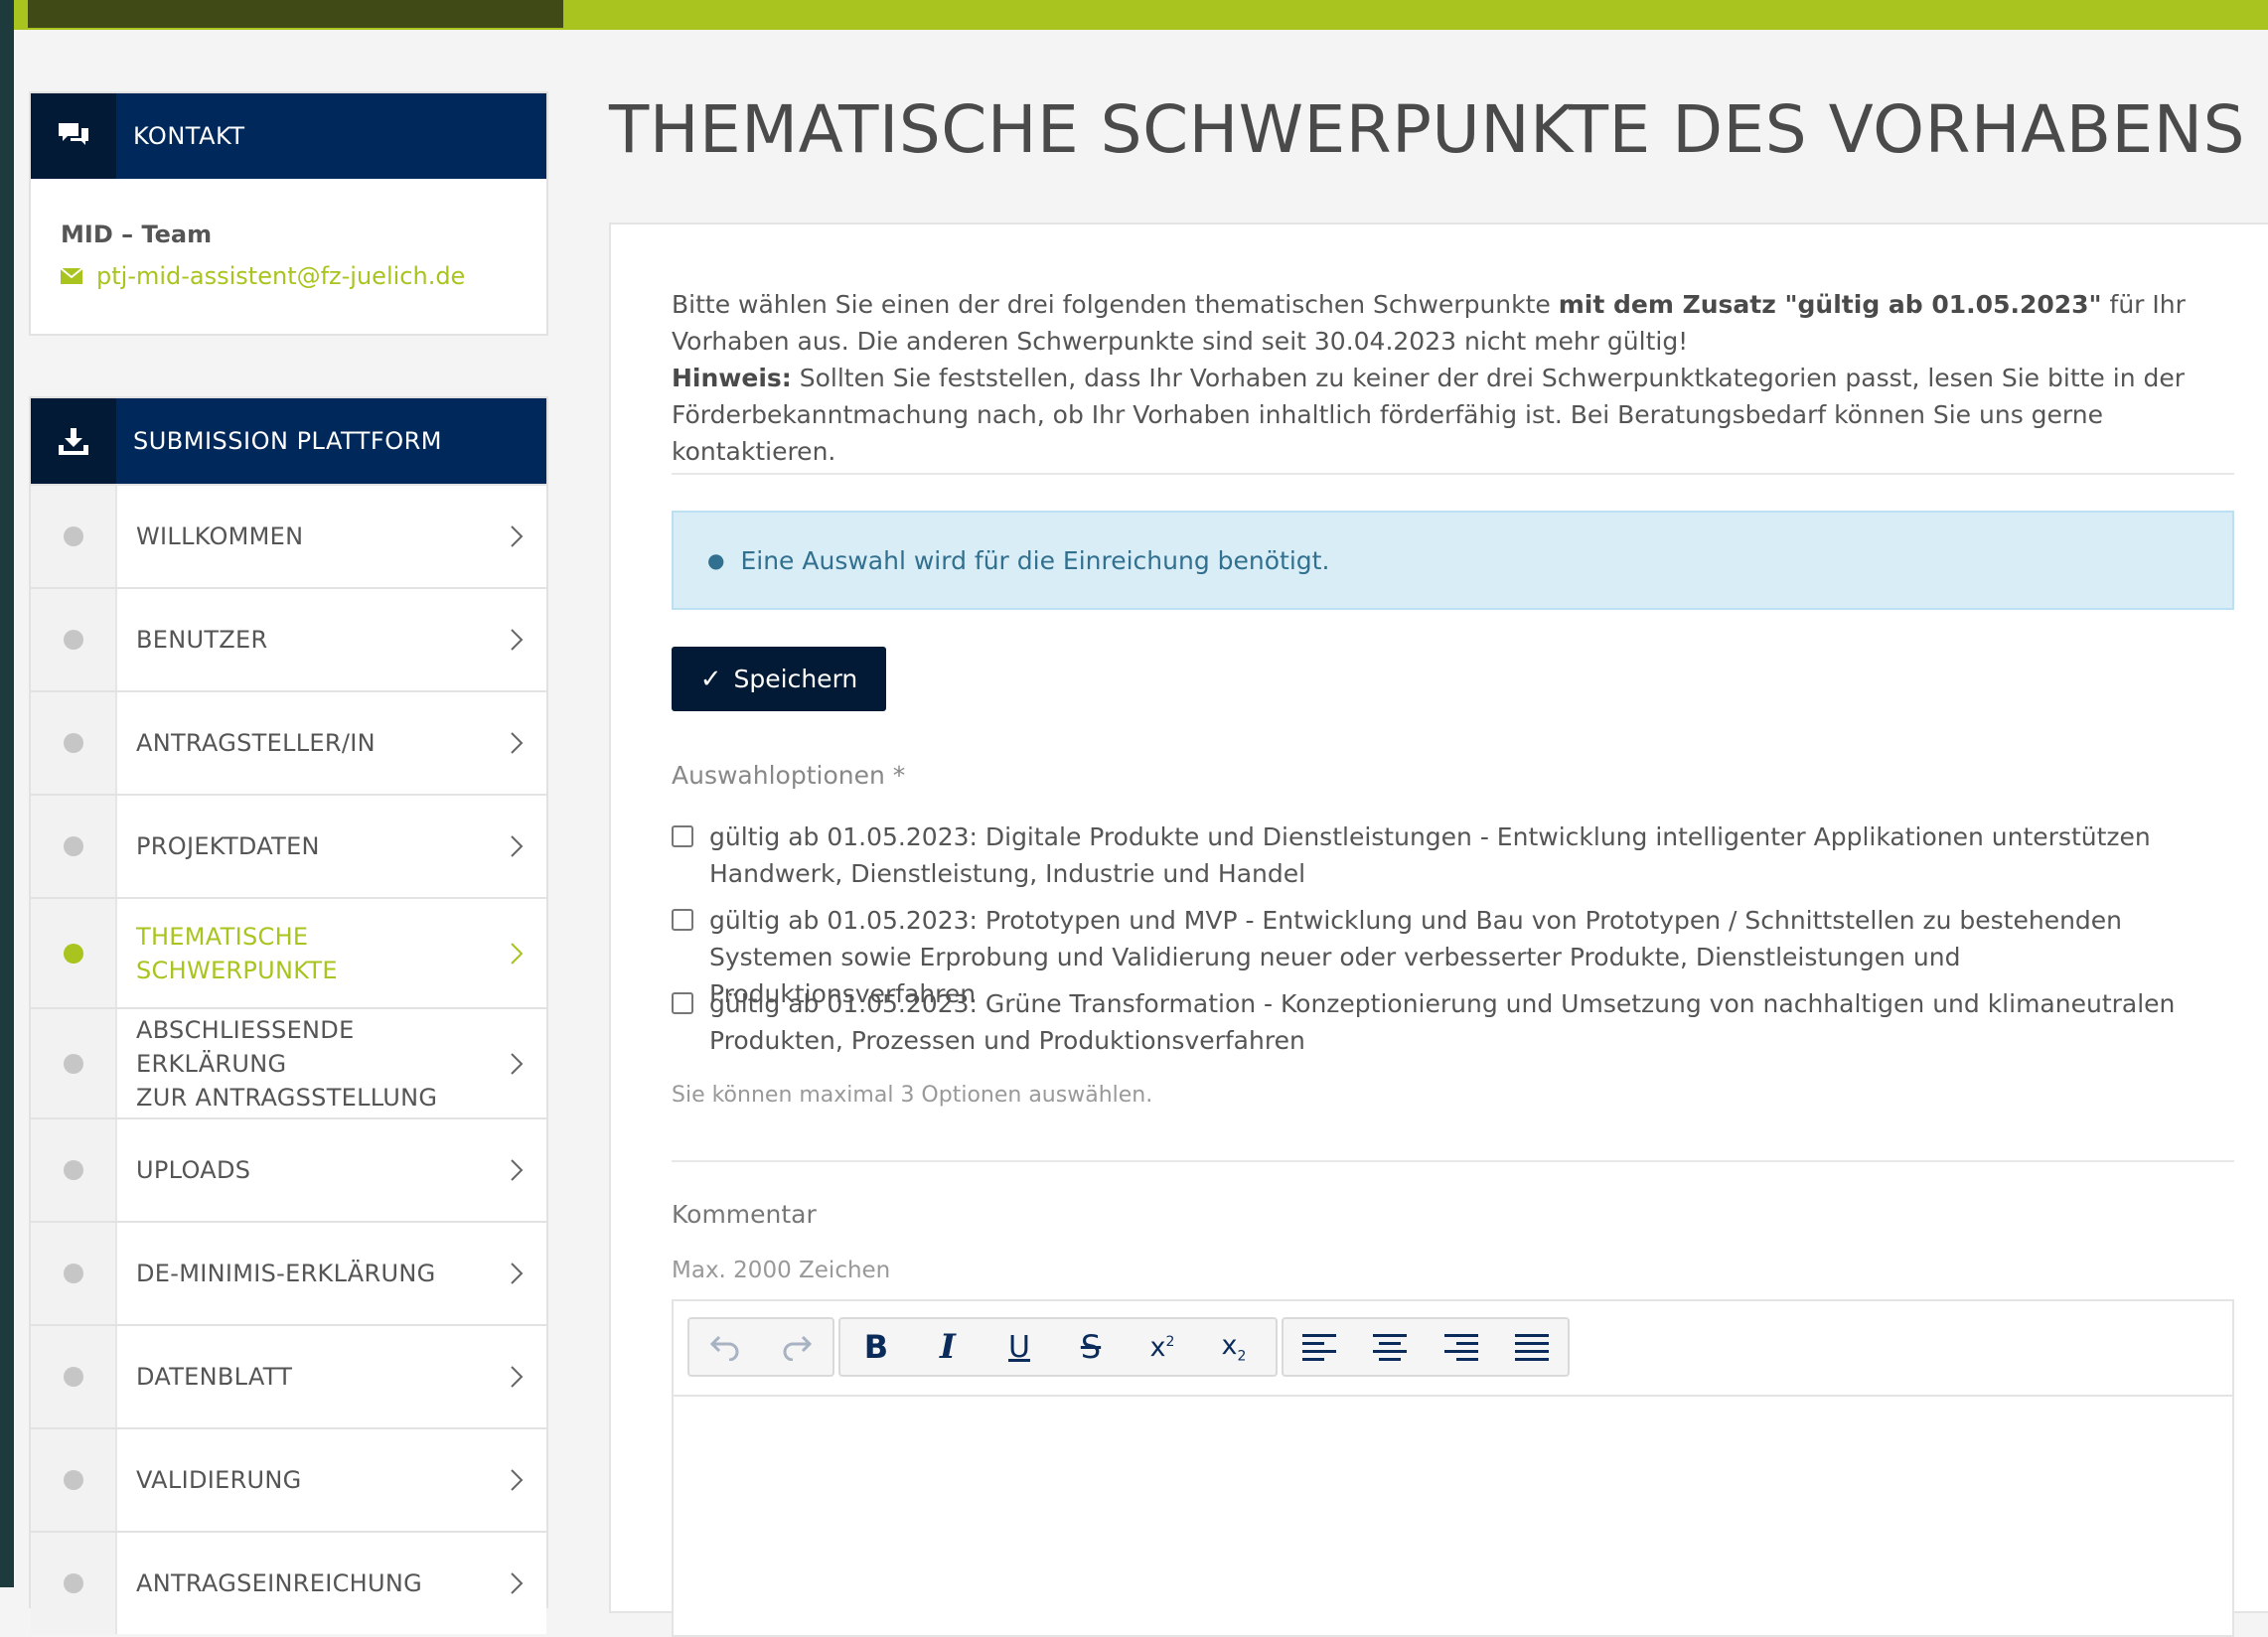 This screenshot has height=1637, width=2268. Describe the element at coordinates (279, 1583) in the screenshot. I see `nav-item-label: ANTRAGSEINREICHUNG` at that location.